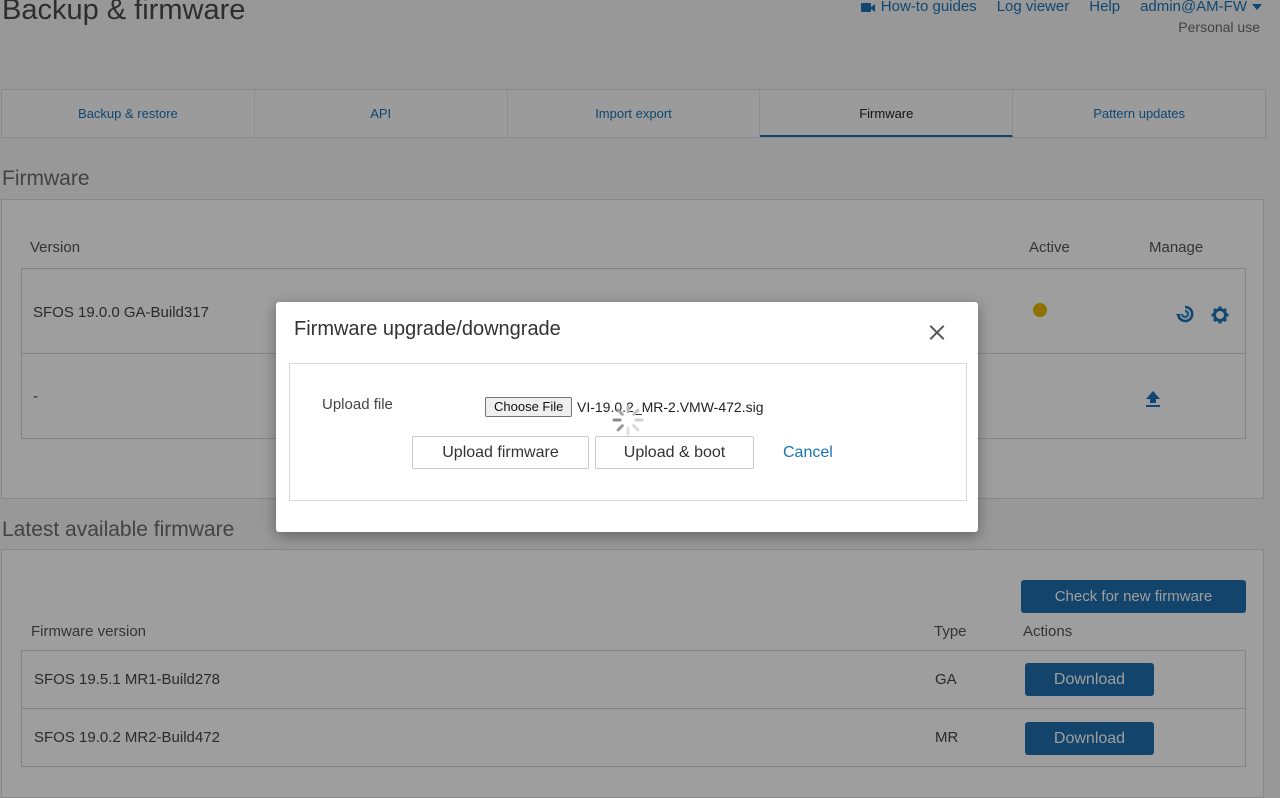 The image size is (1280, 798). I want to click on dialog-title: Firmware upgrade/downgrade, so click(427, 329).